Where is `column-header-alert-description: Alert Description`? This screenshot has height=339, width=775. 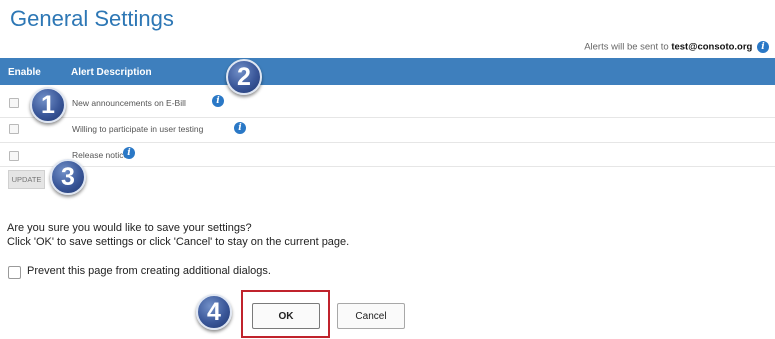
column-header-alert-description: Alert Description is located at coordinates (111, 72).